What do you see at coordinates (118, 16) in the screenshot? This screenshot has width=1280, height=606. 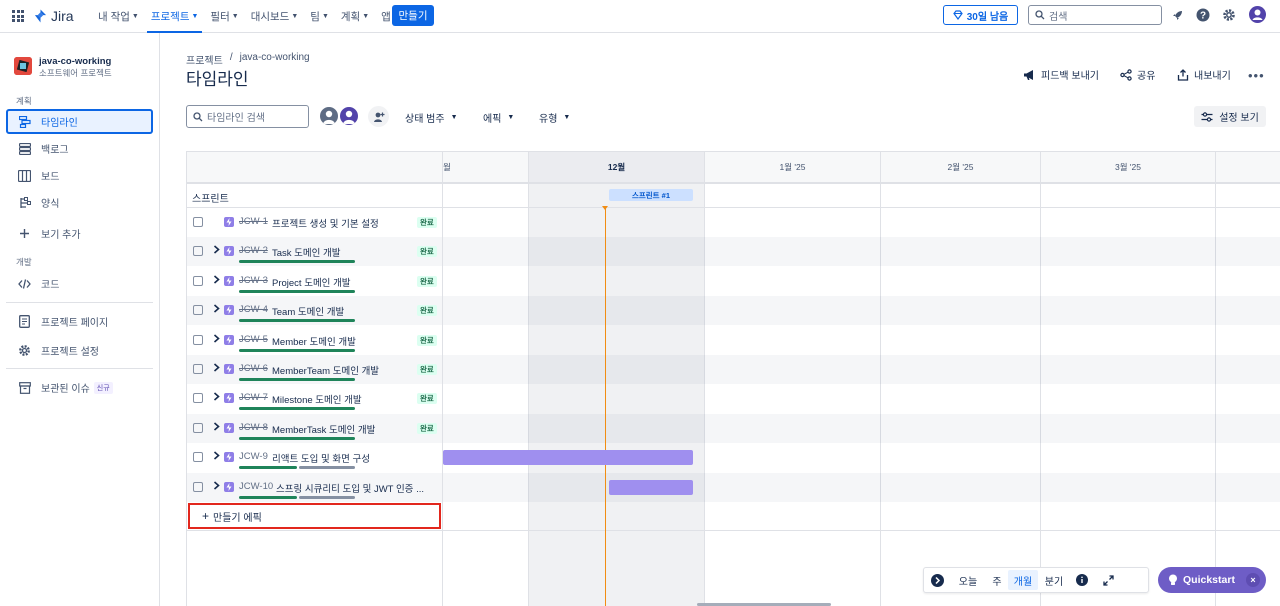 I see `nav-item-0: 내 작업 ▼` at bounding box center [118, 16].